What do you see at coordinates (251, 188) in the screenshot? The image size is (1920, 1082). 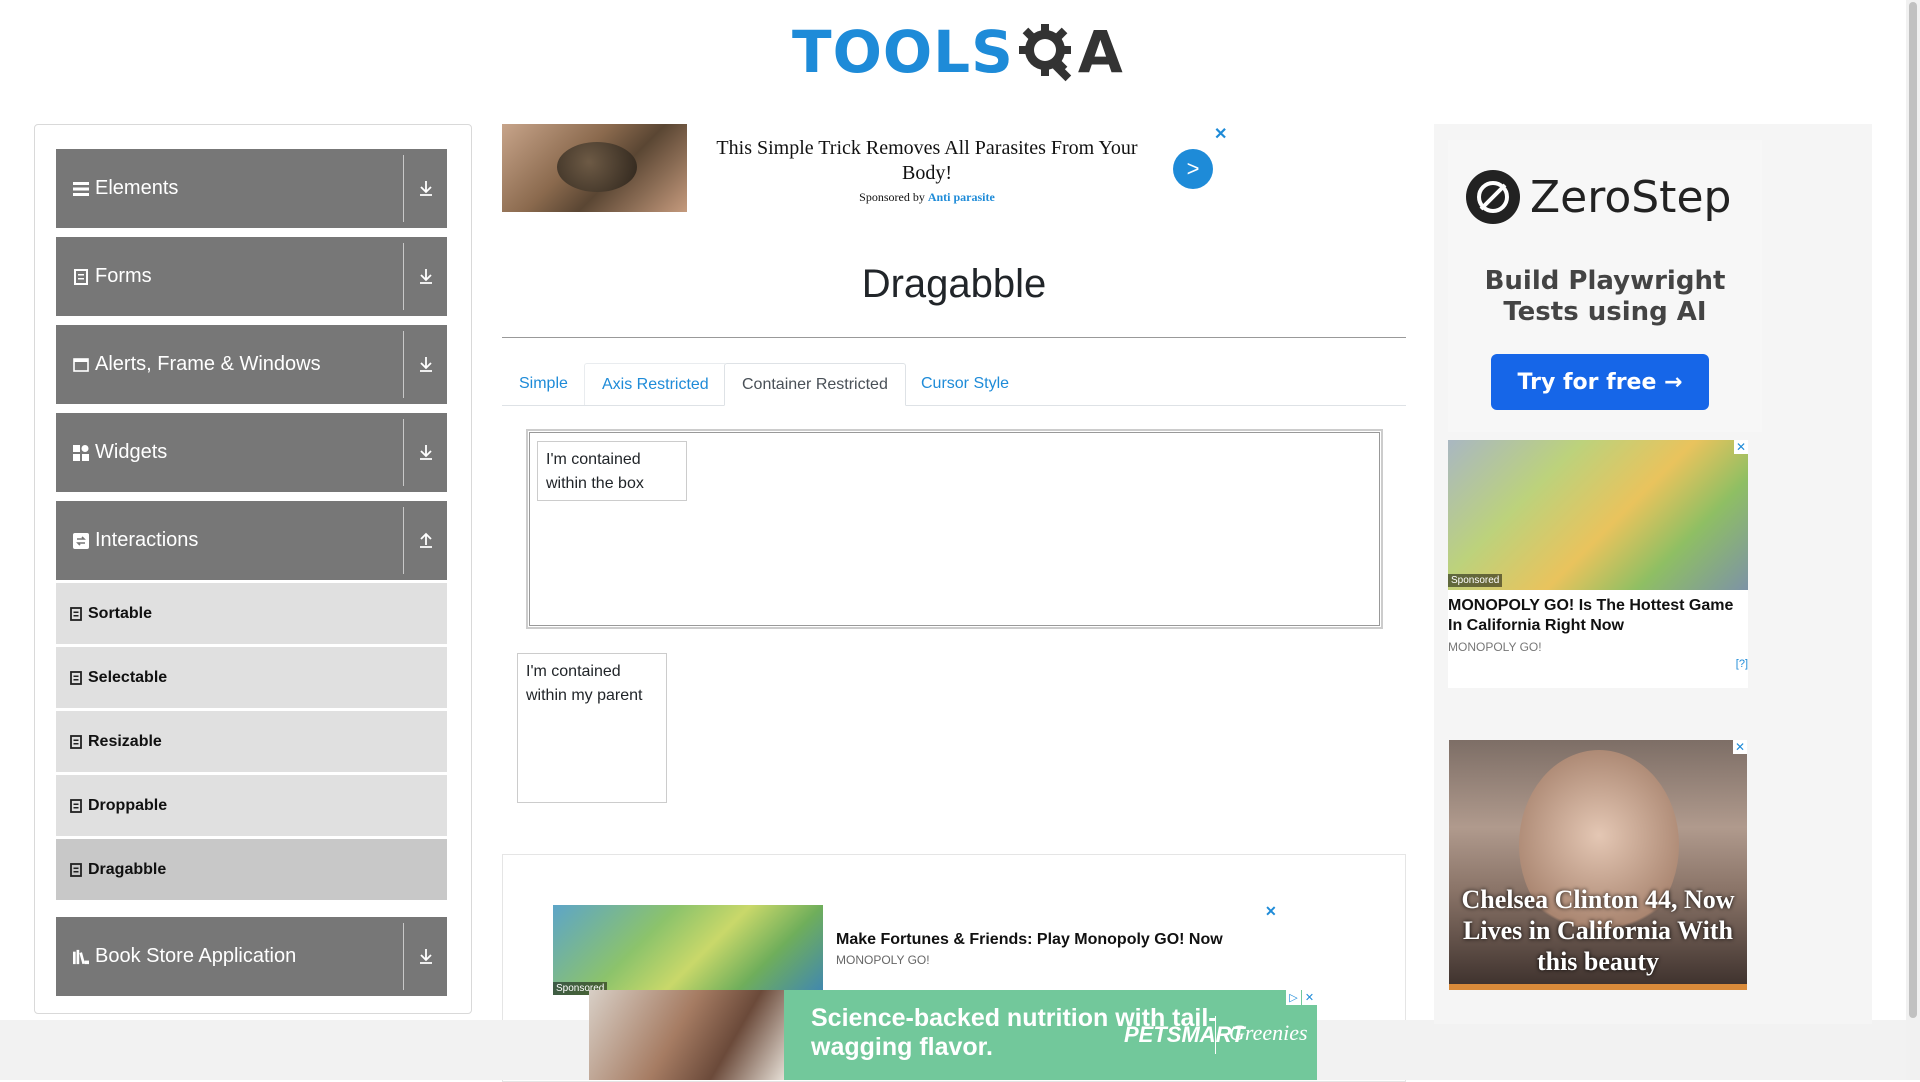 I see `group-elements: Elements` at bounding box center [251, 188].